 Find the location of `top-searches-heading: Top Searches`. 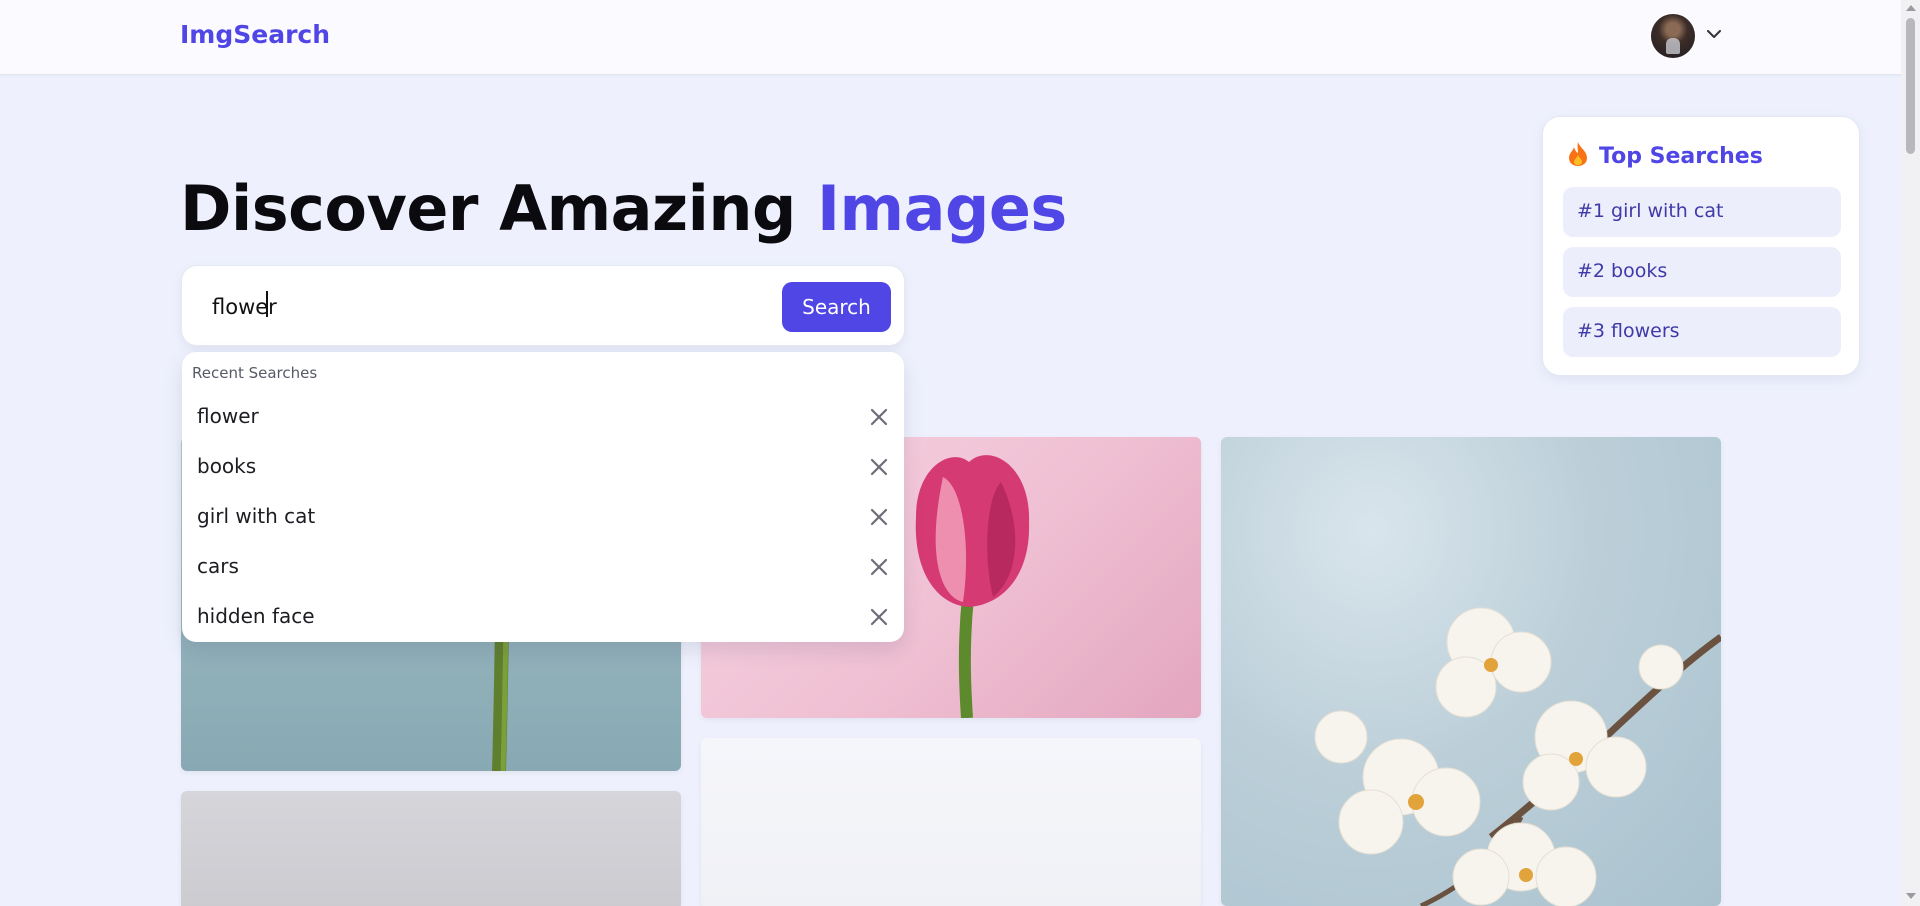

top-searches-heading: Top Searches is located at coordinates (1681, 156).